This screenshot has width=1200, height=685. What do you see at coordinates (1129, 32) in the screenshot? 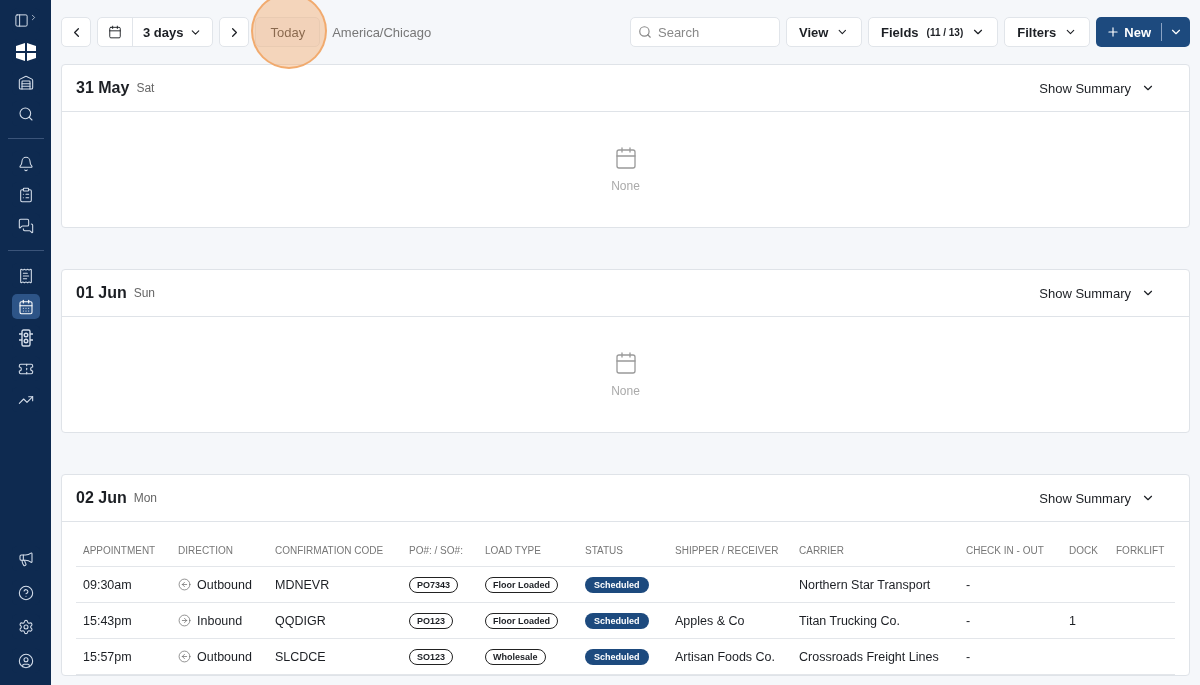
I see `new-button-main: New` at bounding box center [1129, 32].